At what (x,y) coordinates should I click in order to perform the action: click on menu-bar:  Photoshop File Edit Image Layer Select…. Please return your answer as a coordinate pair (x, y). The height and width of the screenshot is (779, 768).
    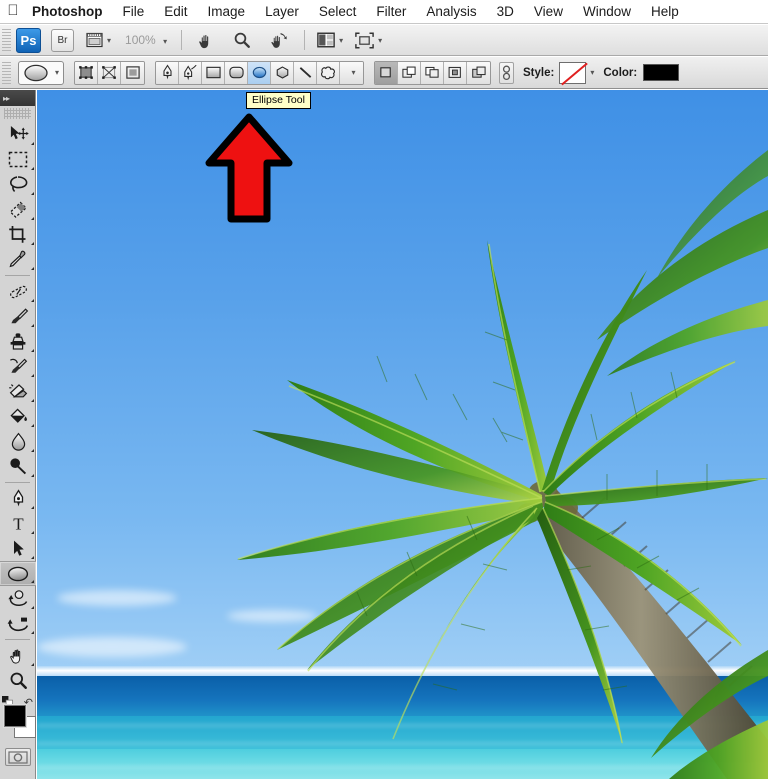
    Looking at the image, I should click on (384, 12).